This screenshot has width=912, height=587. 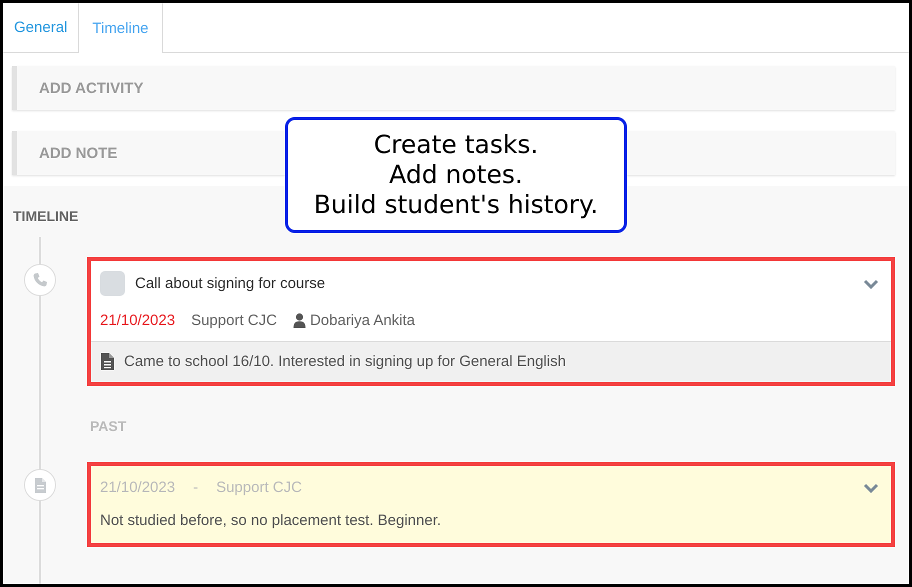 I want to click on due-date: 21/10/2023, so click(x=138, y=320).